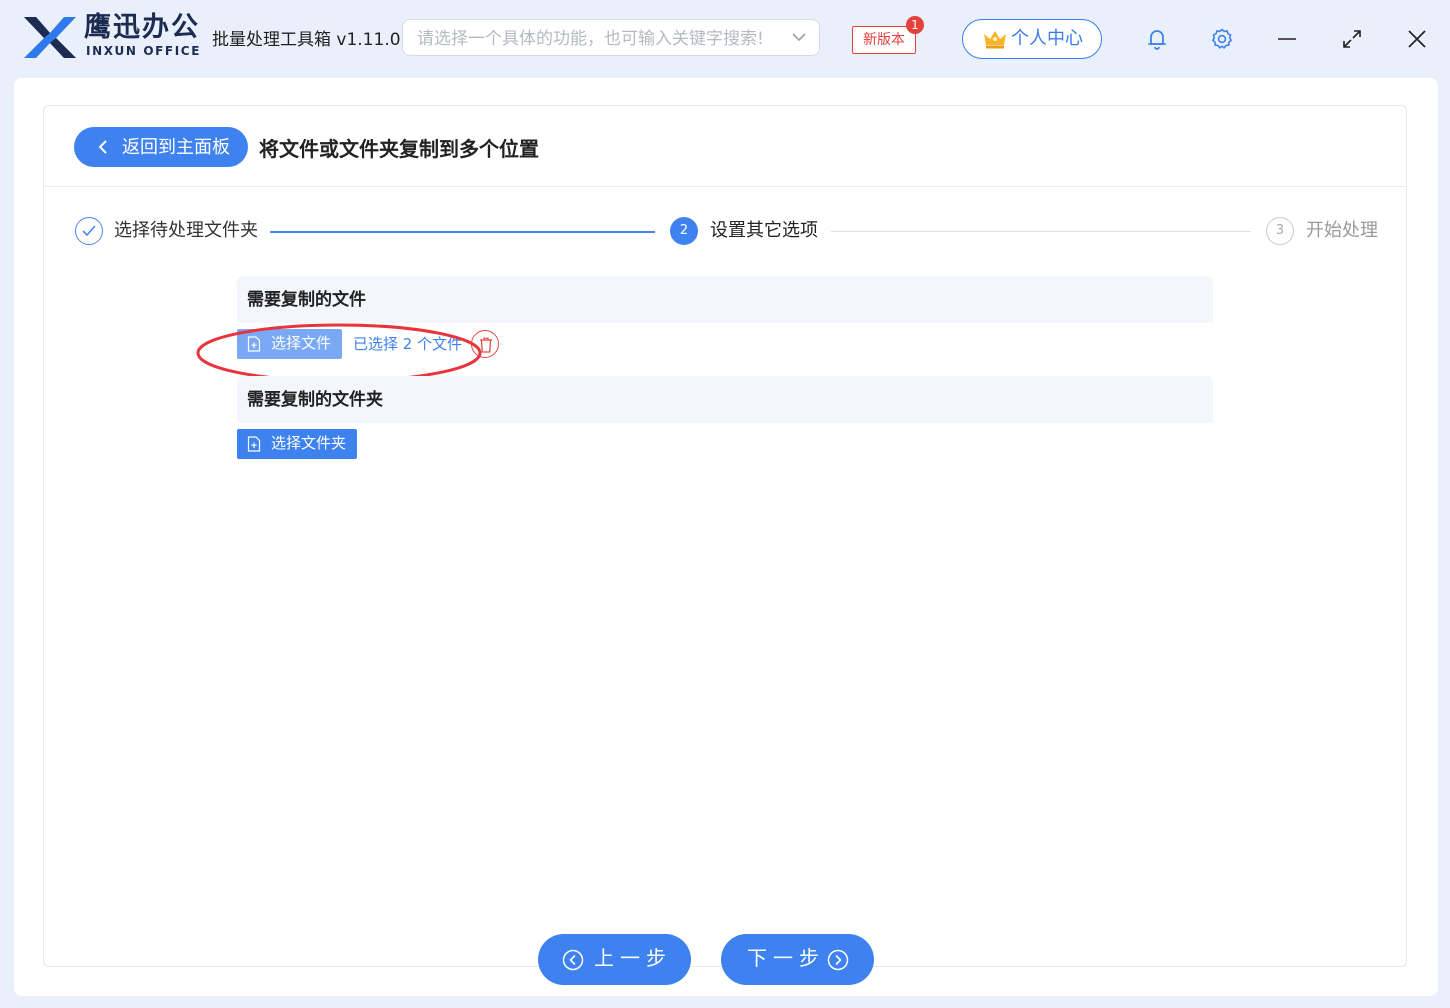  What do you see at coordinates (799, 37) in the screenshot?
I see `chevron-down-icon` at bounding box center [799, 37].